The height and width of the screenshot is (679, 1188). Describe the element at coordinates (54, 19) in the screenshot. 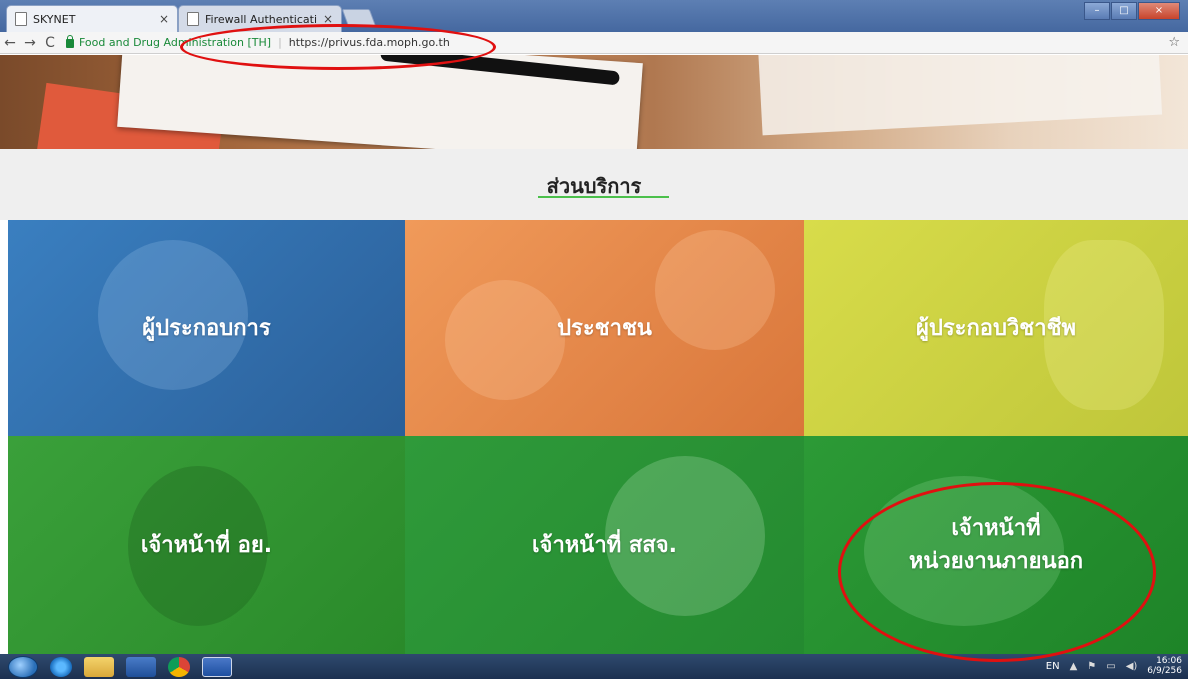

I see `tab-title: SKYNET` at that location.